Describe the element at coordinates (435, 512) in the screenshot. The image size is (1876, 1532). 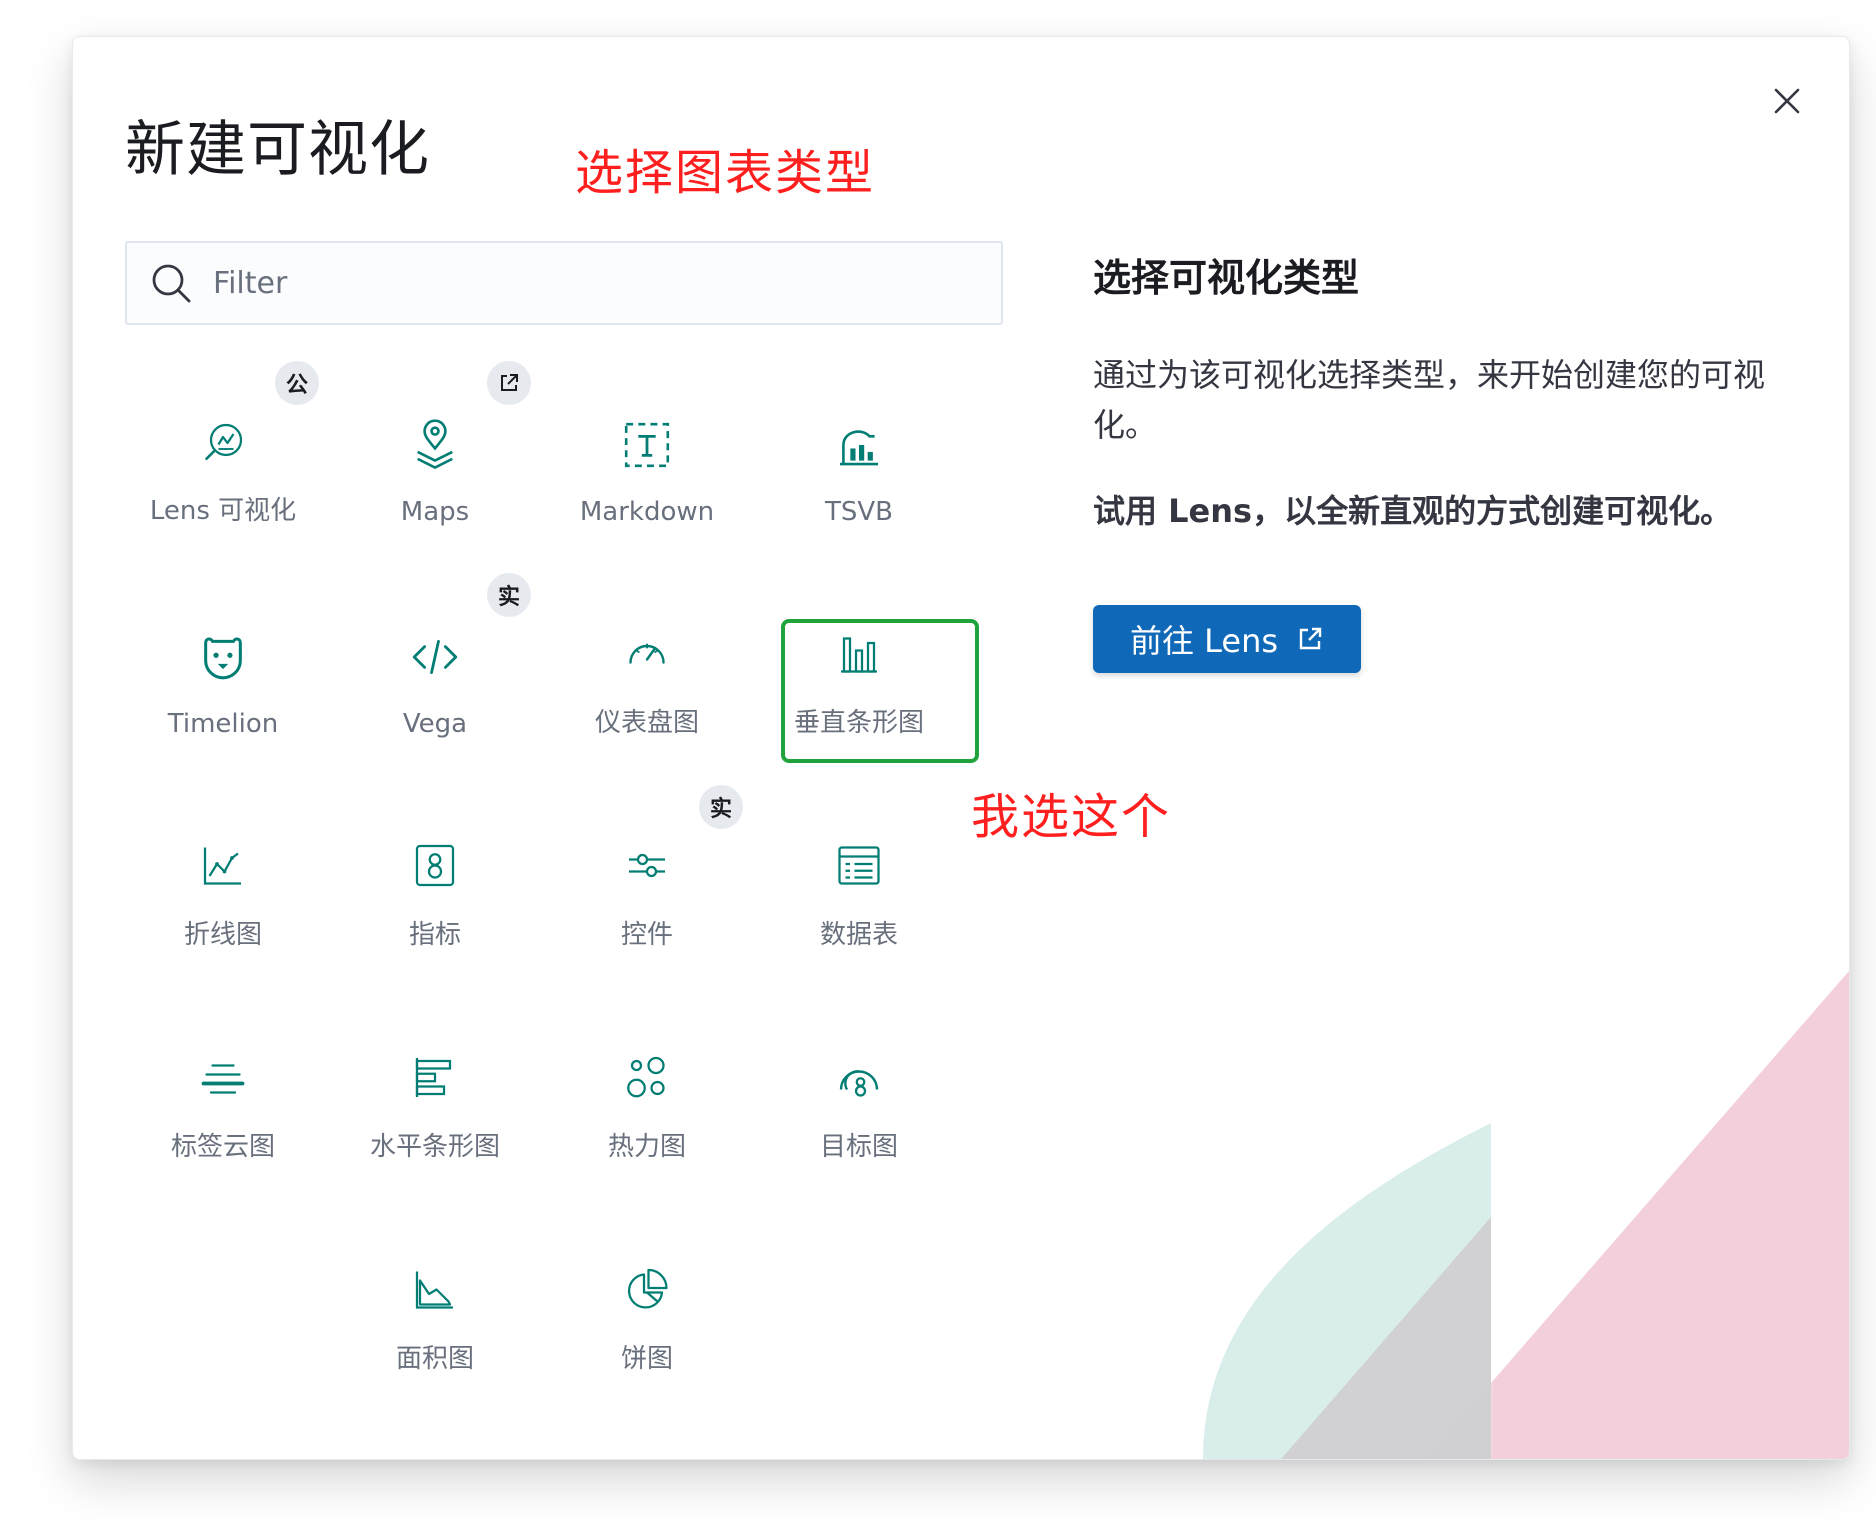
I see `vis-card-label: Maps` at that location.